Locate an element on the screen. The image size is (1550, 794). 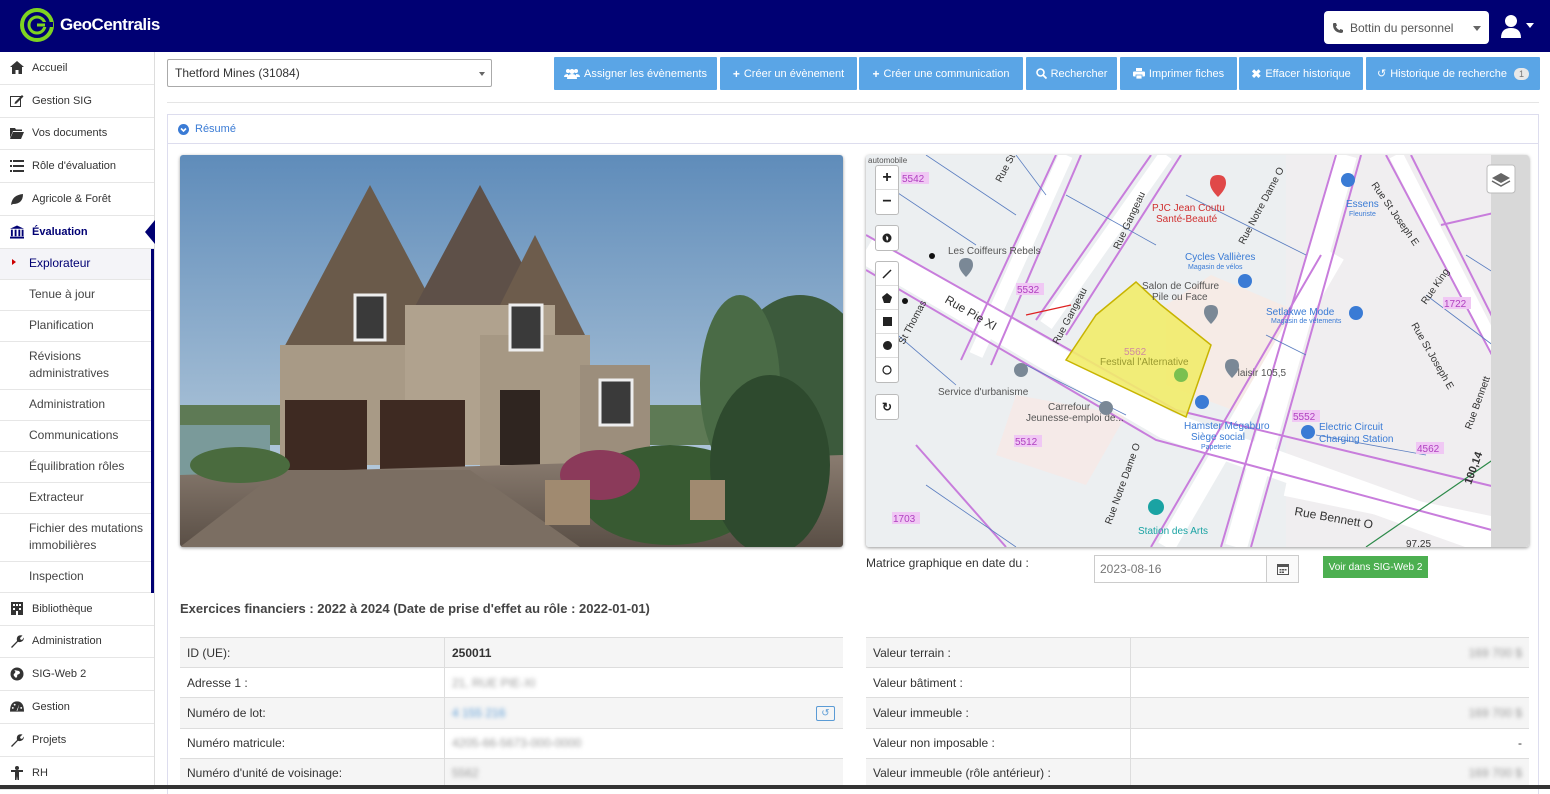
field-value-cell: 169 700 $ is located at coordinates (1330, 773).